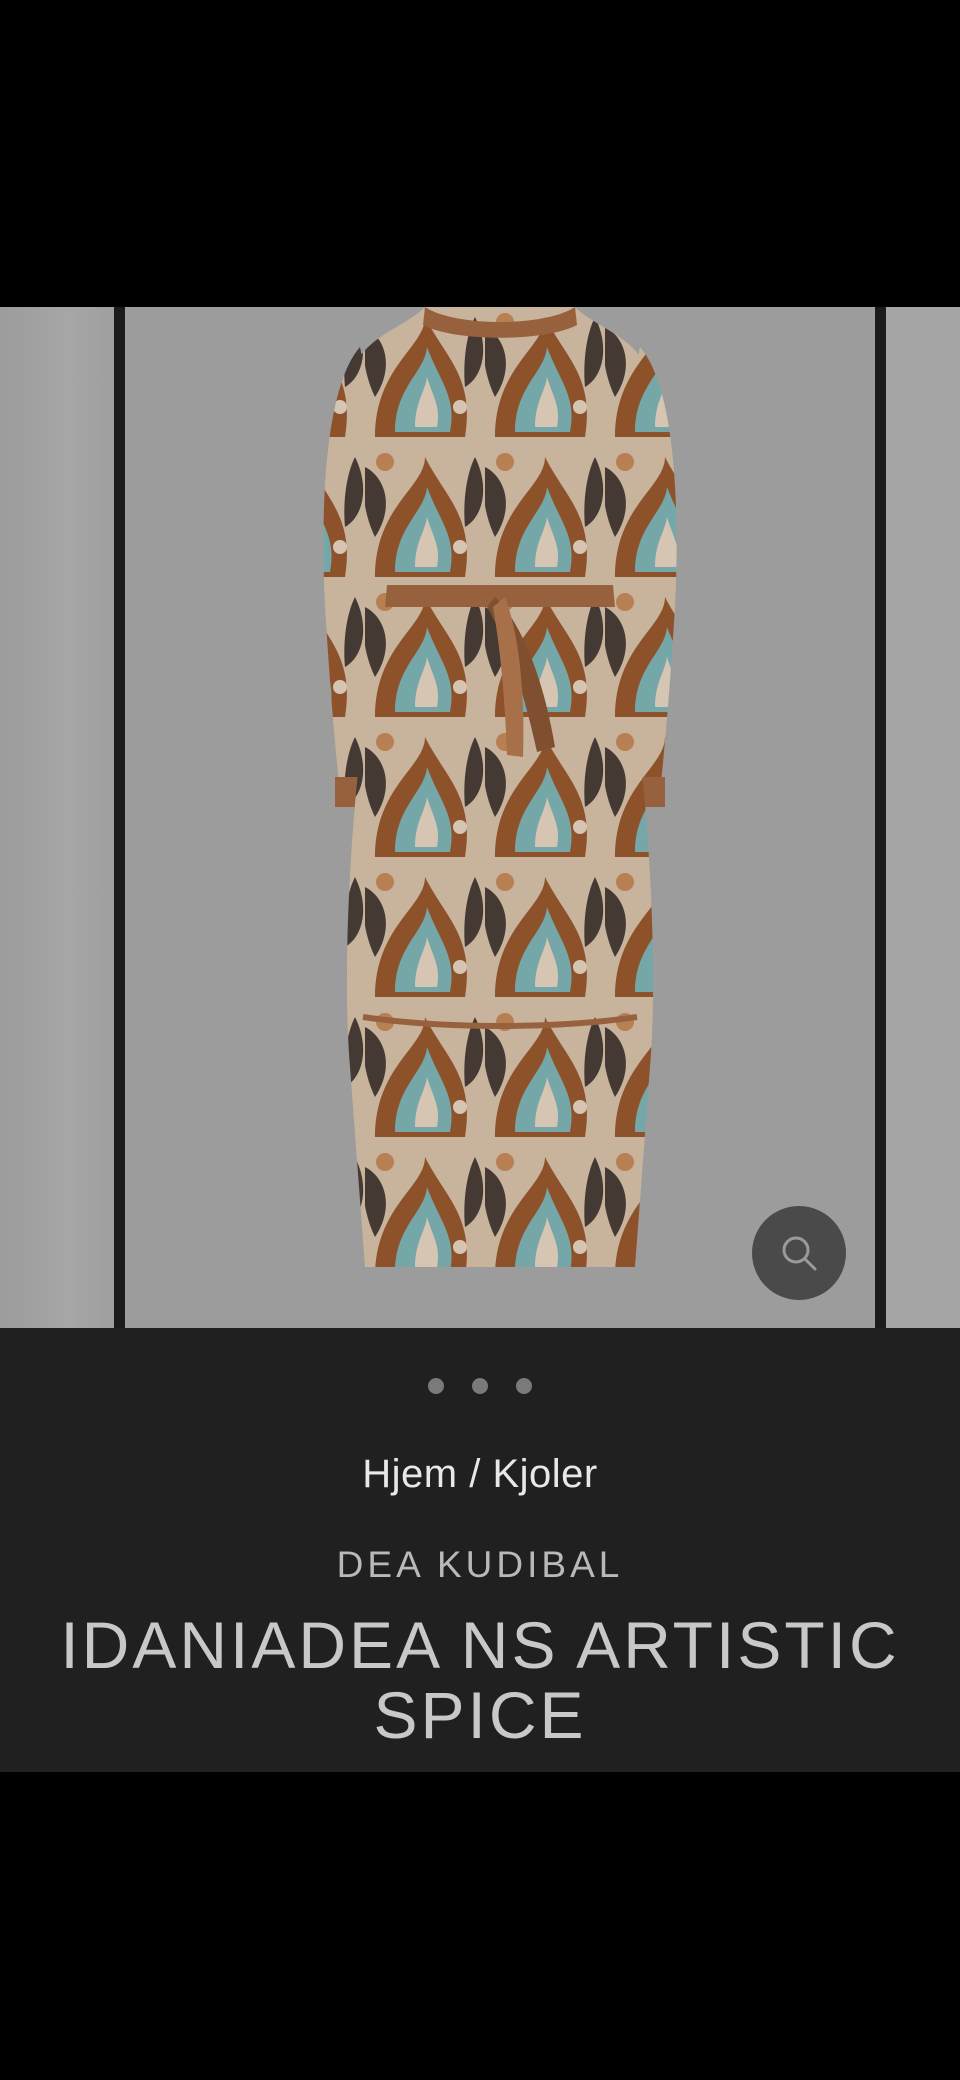 This screenshot has width=960, height=2080. I want to click on zoom-button, so click(799, 1253).